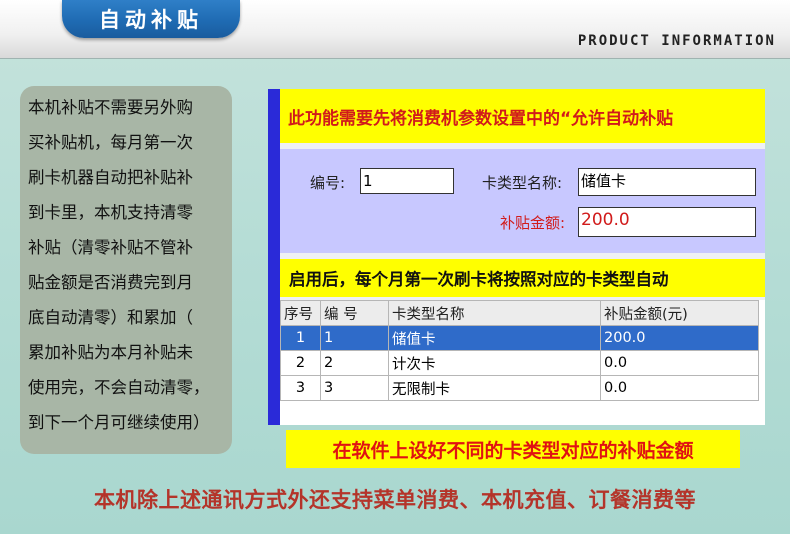 The image size is (790, 534). What do you see at coordinates (679, 338) in the screenshot?
I see `cell-amount: 200.0` at bounding box center [679, 338].